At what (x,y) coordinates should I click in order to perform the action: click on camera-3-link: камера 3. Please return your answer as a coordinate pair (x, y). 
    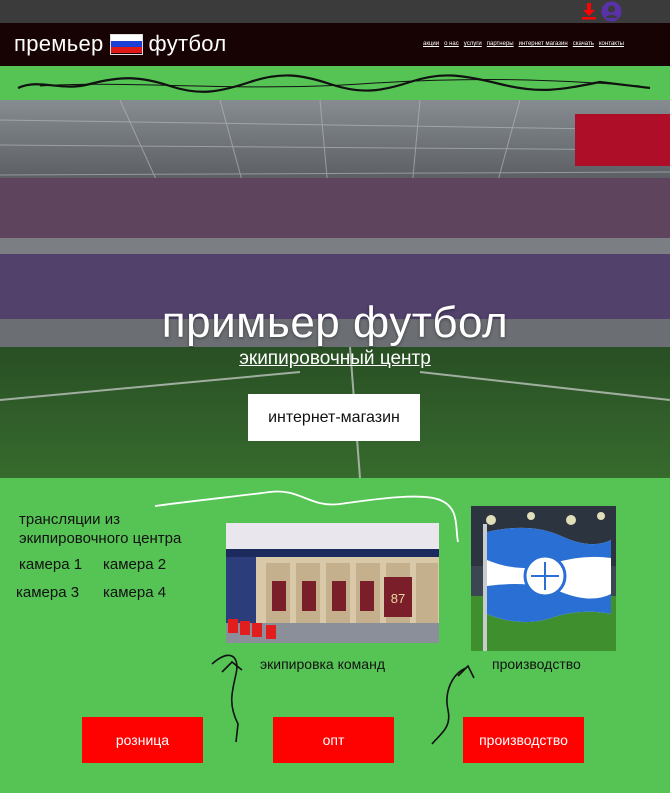
    Looking at the image, I should click on (47, 592).